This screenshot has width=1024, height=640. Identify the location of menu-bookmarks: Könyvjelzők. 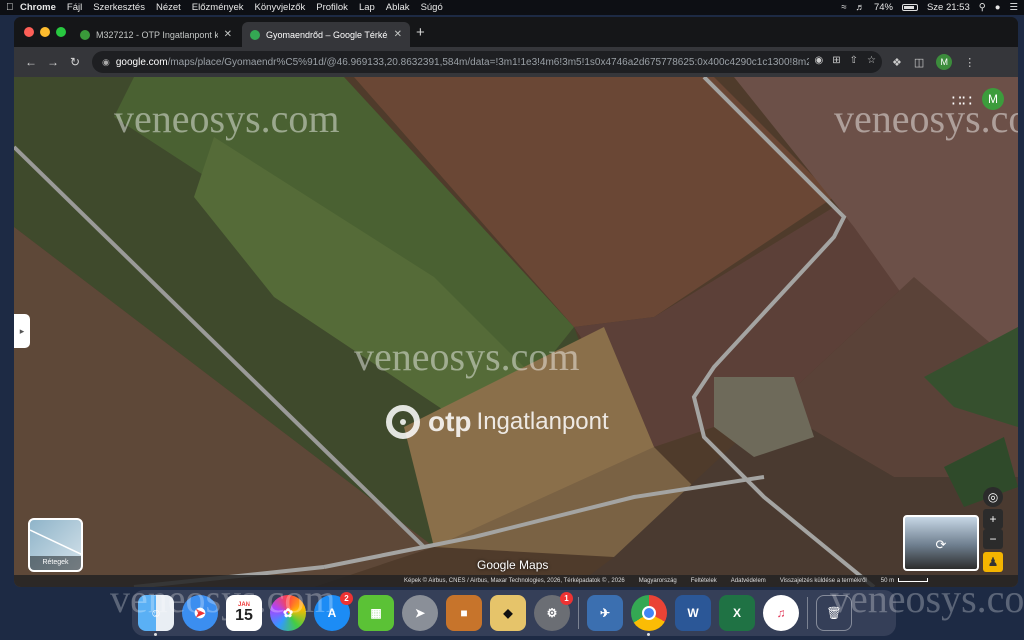
(280, 7).